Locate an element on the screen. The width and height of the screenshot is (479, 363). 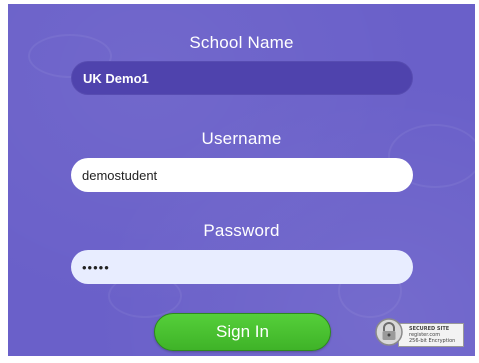
sign-in-button: Sign In is located at coordinates (242, 332).